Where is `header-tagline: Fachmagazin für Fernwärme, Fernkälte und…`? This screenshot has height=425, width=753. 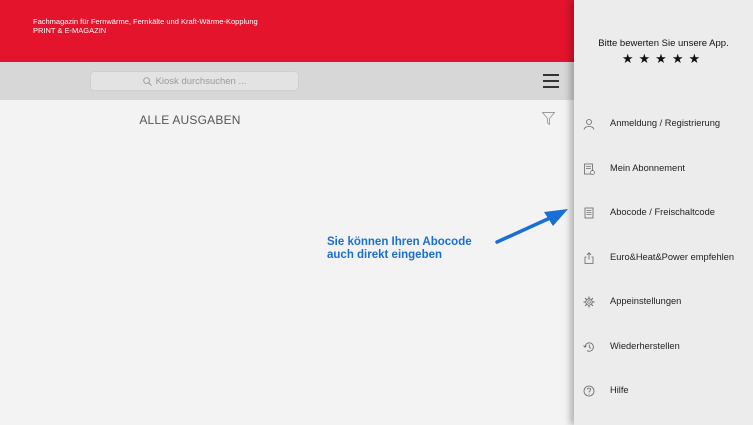
header-tagline: Fachmagazin für Fernwärme, Fernkälte und… is located at coordinates (145, 21).